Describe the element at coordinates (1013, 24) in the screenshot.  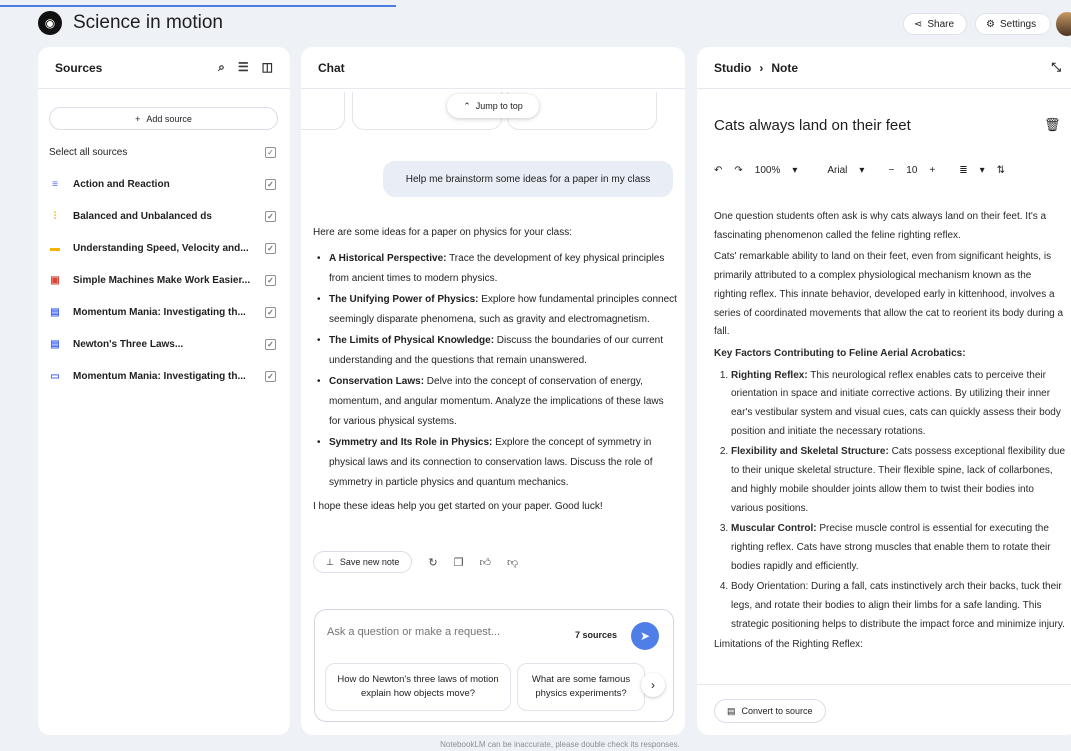
I see `settings-button: ⚙ Settings` at that location.